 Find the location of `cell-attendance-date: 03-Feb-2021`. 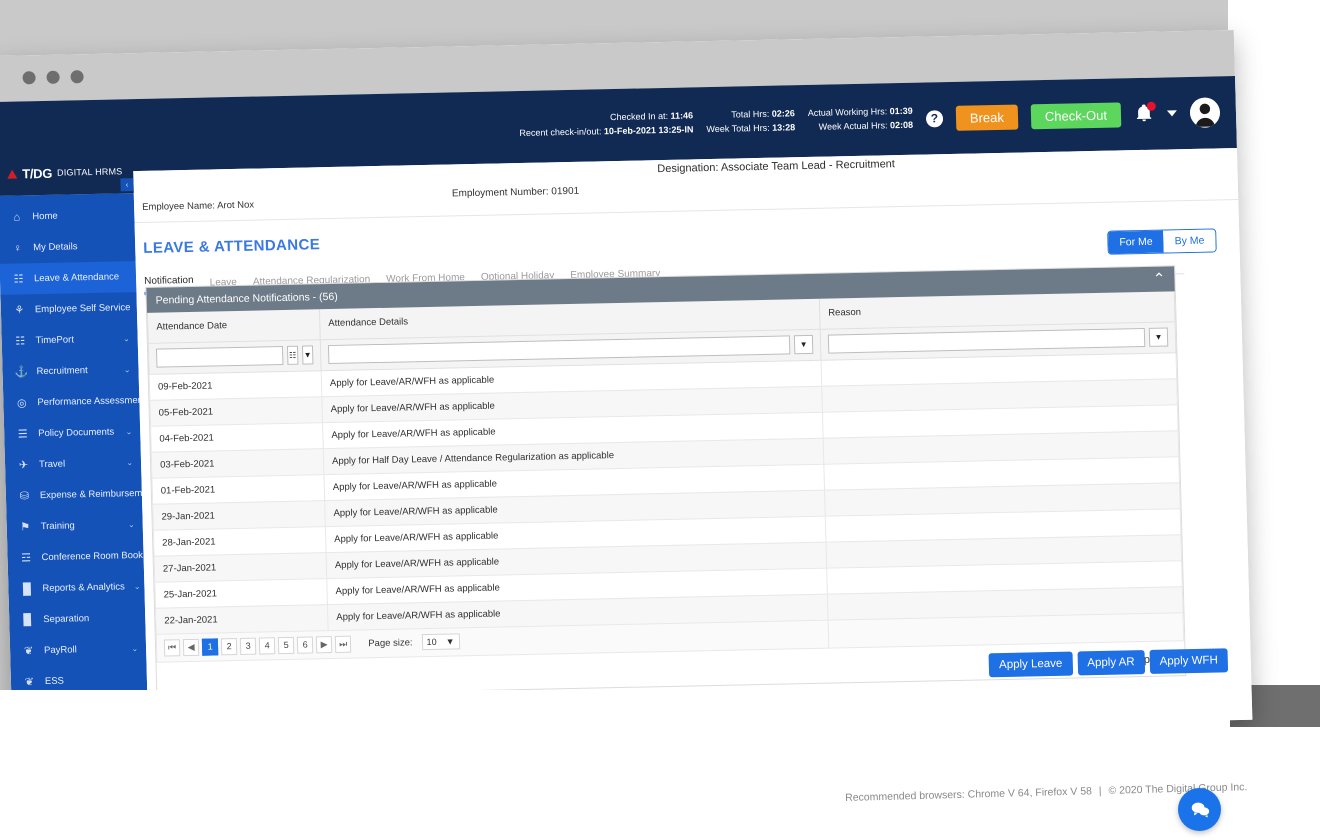

cell-attendance-date: 03-Feb-2021 is located at coordinates (237, 463).